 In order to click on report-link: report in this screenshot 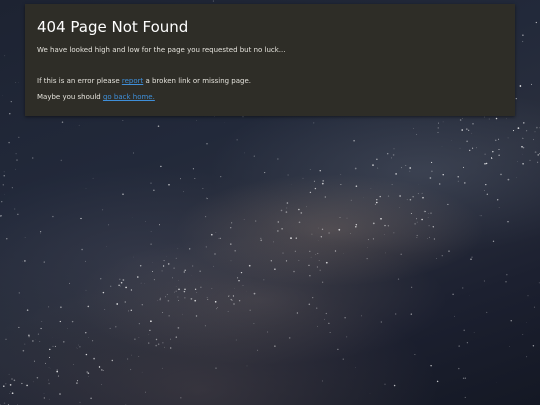, I will do `click(132, 81)`.